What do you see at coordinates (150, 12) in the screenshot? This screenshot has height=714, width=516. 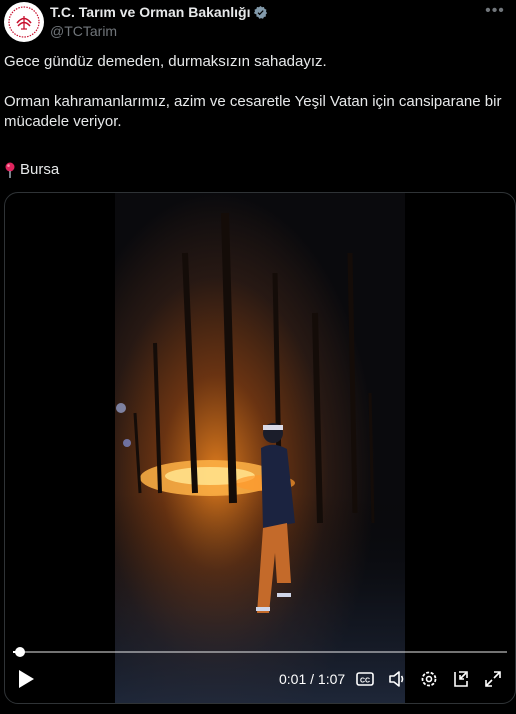 I see `display-name: T.C. Tarım ve Orman Bakanlığı` at bounding box center [150, 12].